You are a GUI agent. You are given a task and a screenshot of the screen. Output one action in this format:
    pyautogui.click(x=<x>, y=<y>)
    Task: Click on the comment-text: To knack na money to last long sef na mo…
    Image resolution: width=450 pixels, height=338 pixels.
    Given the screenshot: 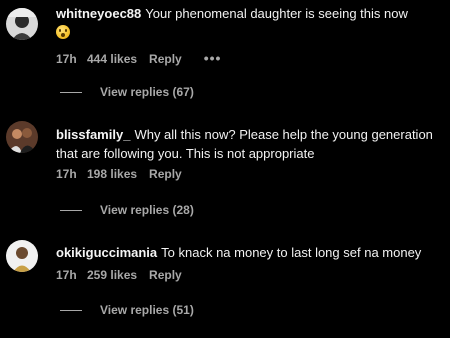 What is the action you would take?
    pyautogui.click(x=291, y=252)
    